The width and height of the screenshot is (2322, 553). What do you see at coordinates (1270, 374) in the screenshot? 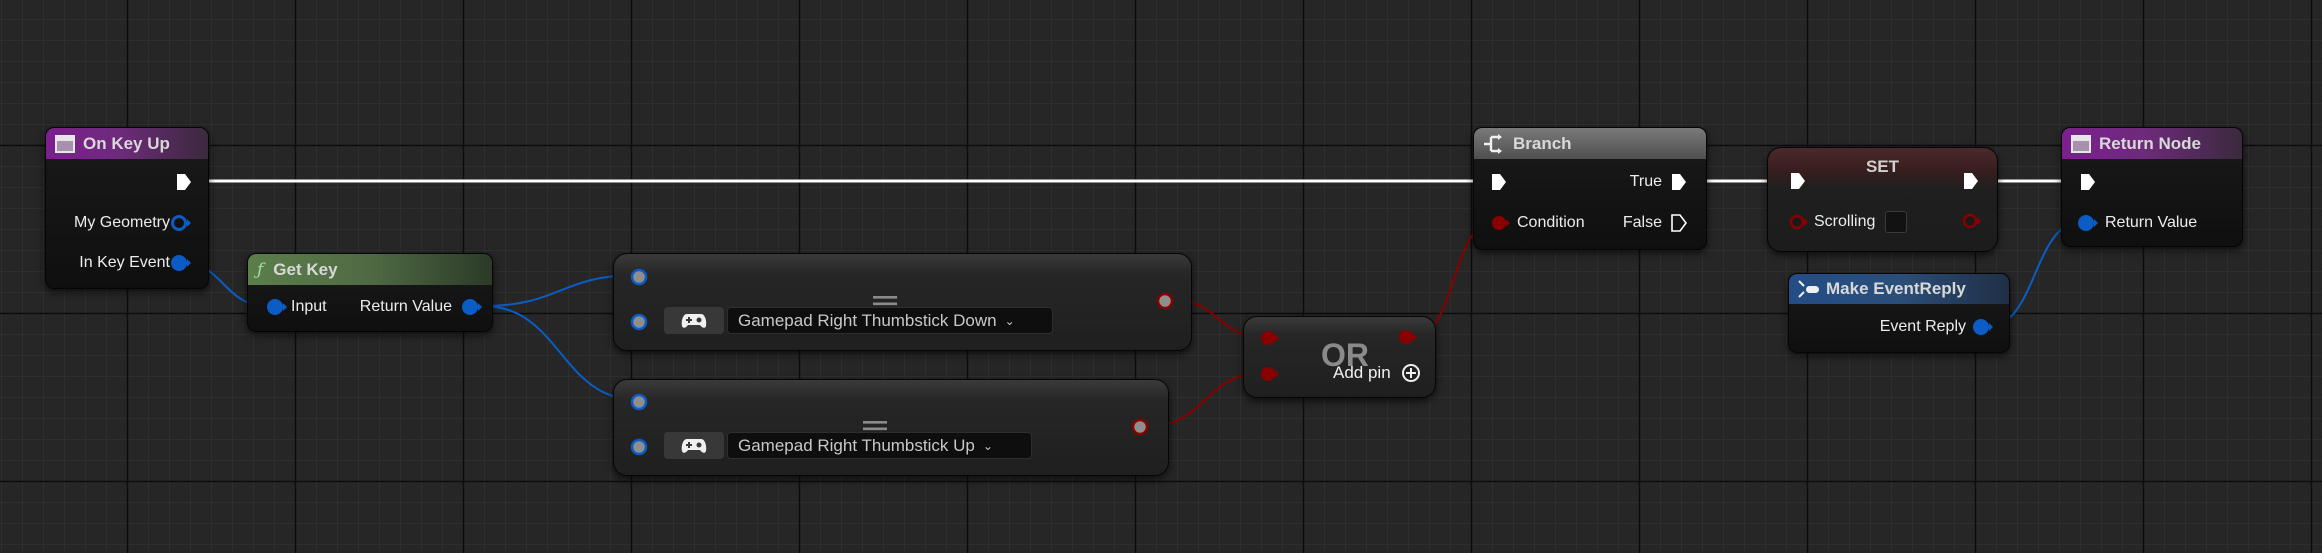
I see `bool-pin-b` at bounding box center [1270, 374].